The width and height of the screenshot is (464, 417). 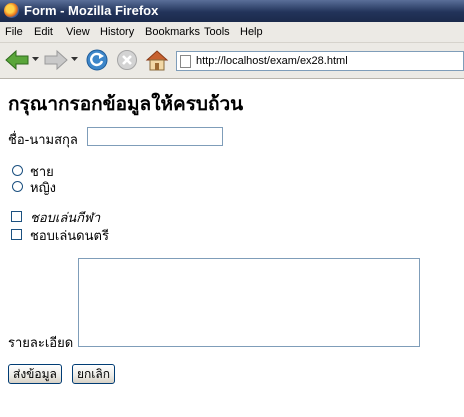 What do you see at coordinates (17, 186) in the screenshot?
I see `gender-radio-female` at bounding box center [17, 186].